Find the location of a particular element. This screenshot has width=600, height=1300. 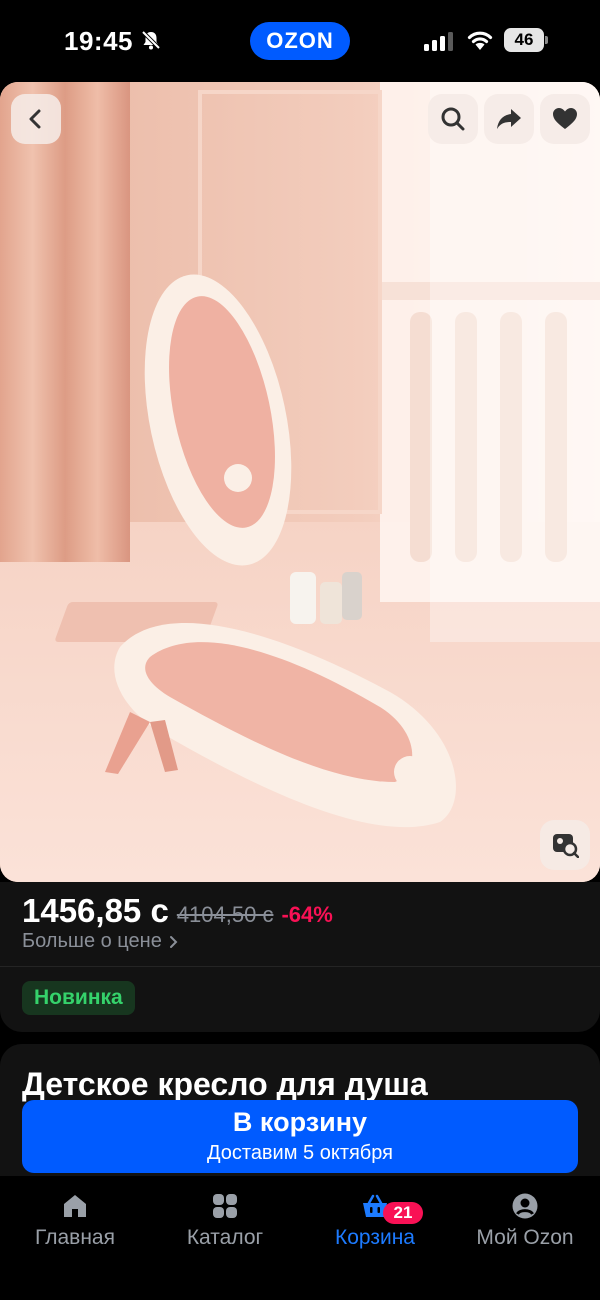

ozon-logo-text: OZON is located at coordinates (300, 40).